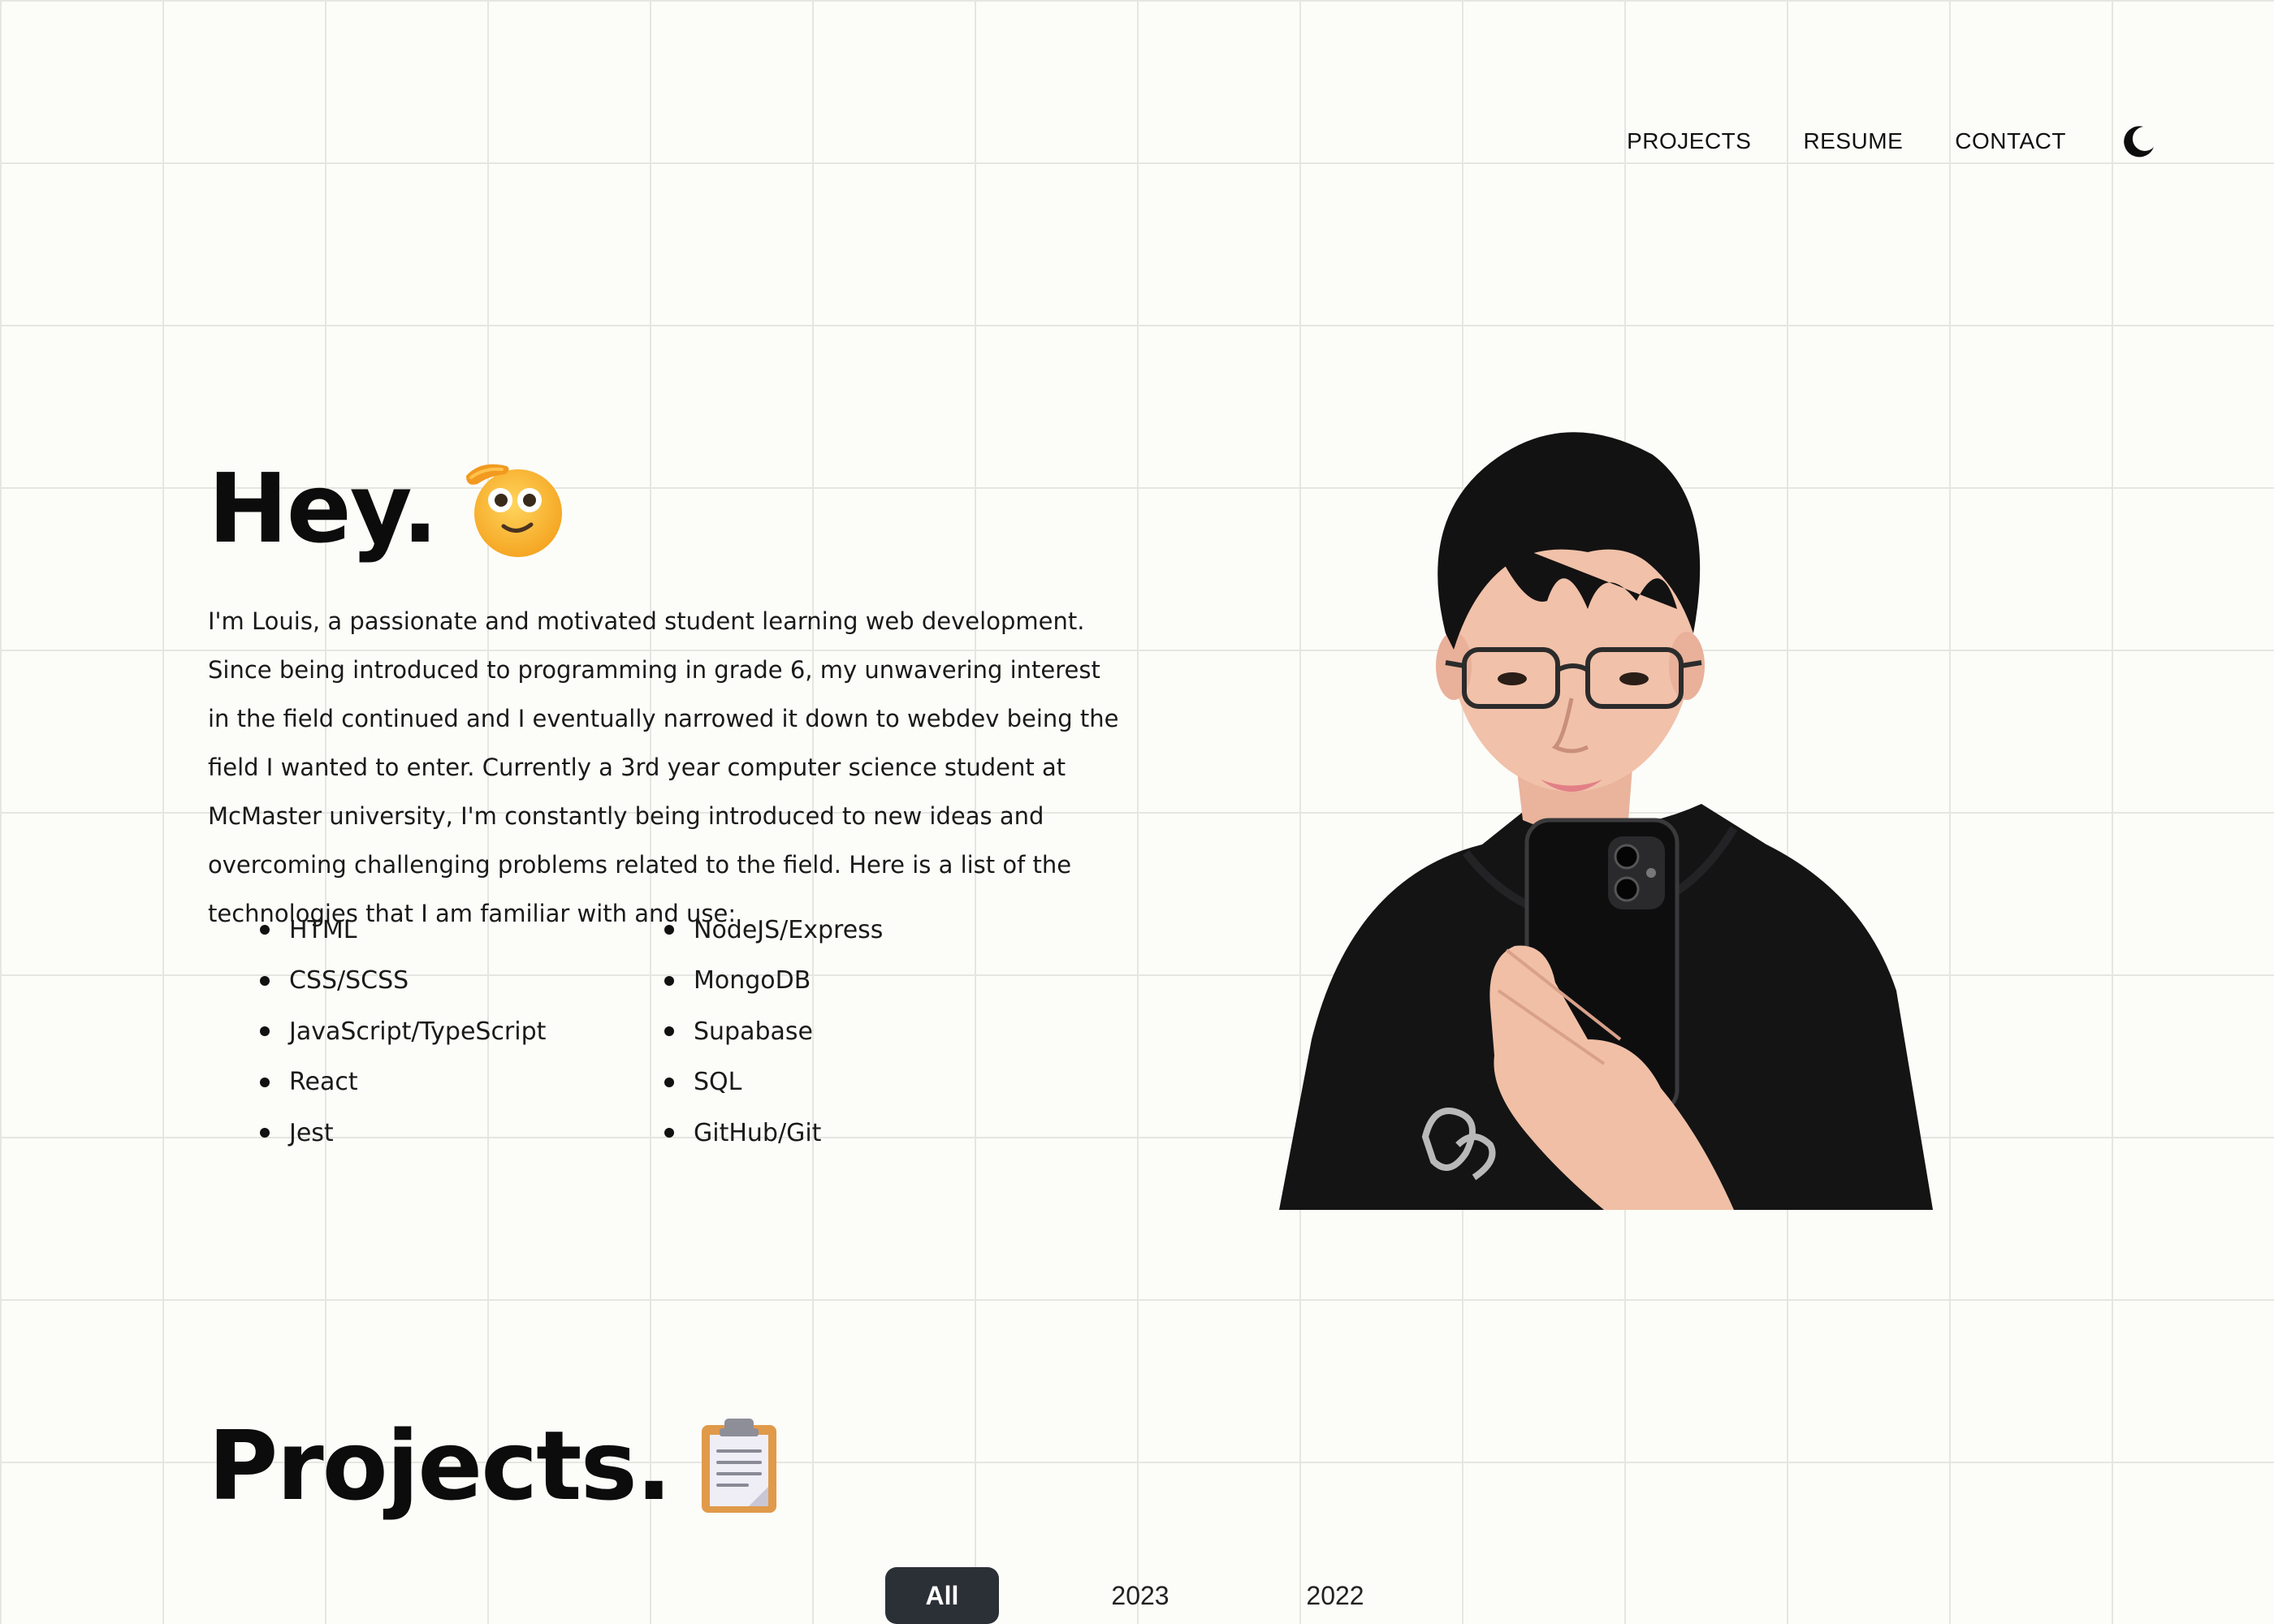  I want to click on list-item: HTML, so click(462, 929).